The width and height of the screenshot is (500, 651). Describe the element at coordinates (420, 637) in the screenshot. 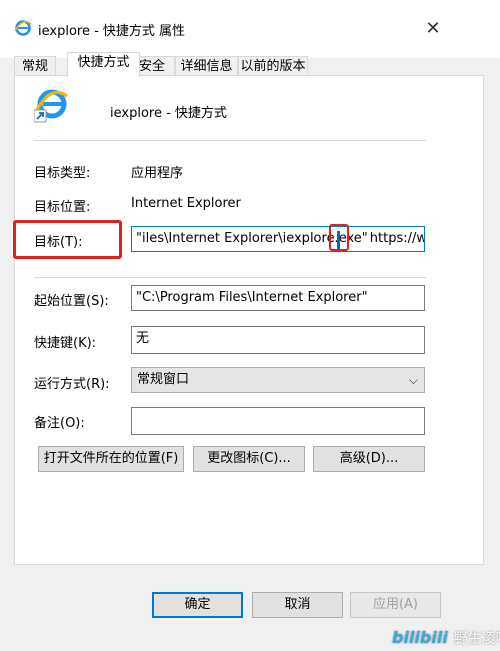

I see `bilibili-logo: bilibili` at that location.